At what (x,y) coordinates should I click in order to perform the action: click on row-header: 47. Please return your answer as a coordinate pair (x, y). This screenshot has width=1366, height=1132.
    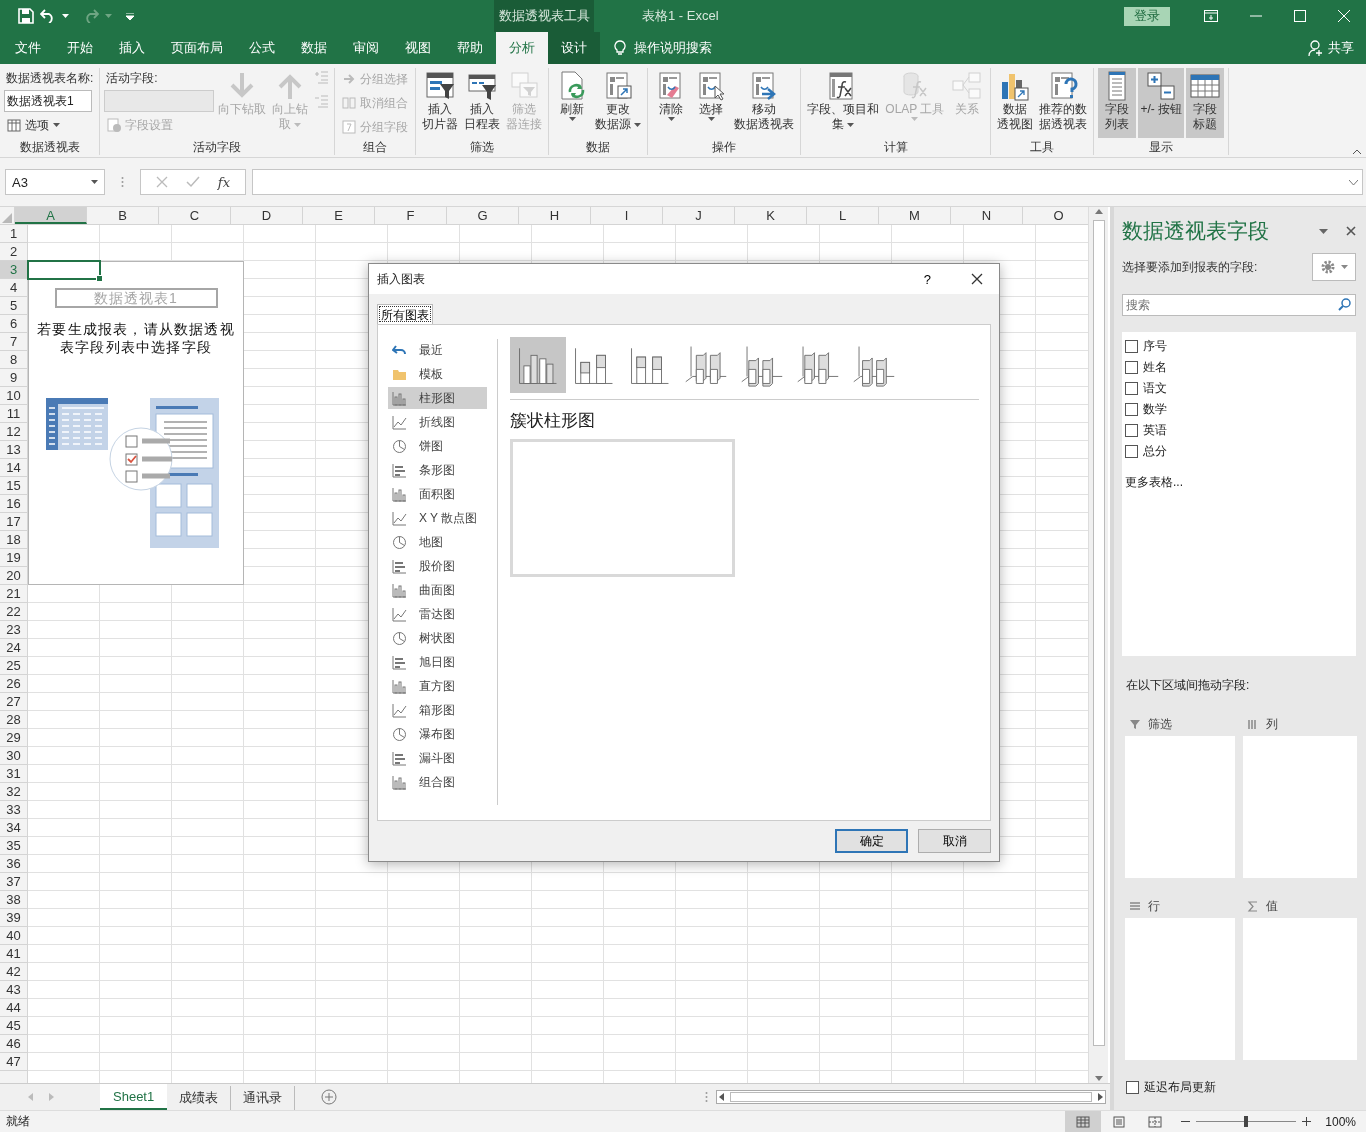
    Looking at the image, I should click on (13, 1062).